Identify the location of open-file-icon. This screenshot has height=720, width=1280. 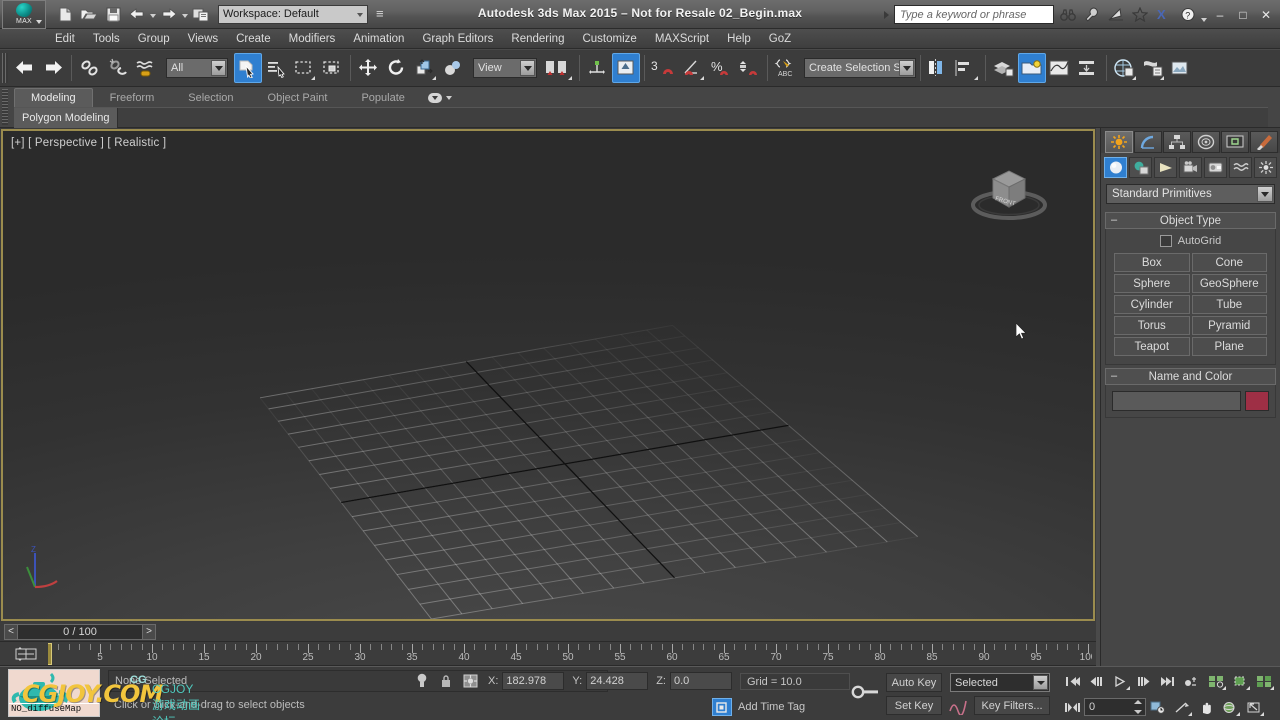
(89, 14).